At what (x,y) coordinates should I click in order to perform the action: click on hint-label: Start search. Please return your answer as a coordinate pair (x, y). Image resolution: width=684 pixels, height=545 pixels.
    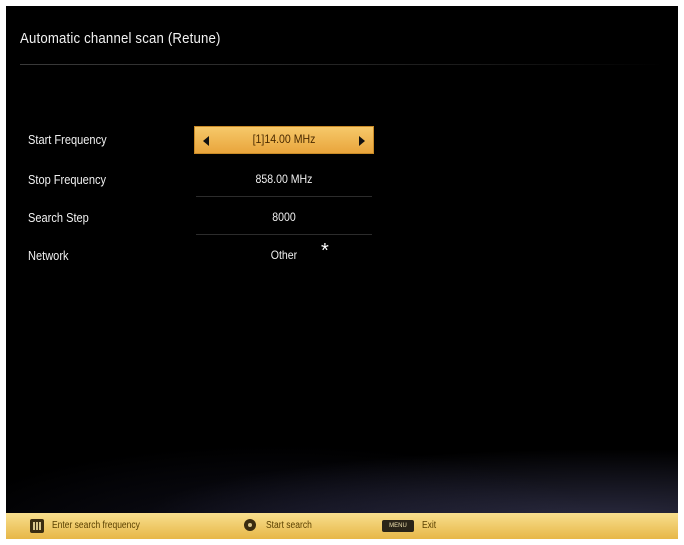
    Looking at the image, I should click on (289, 525).